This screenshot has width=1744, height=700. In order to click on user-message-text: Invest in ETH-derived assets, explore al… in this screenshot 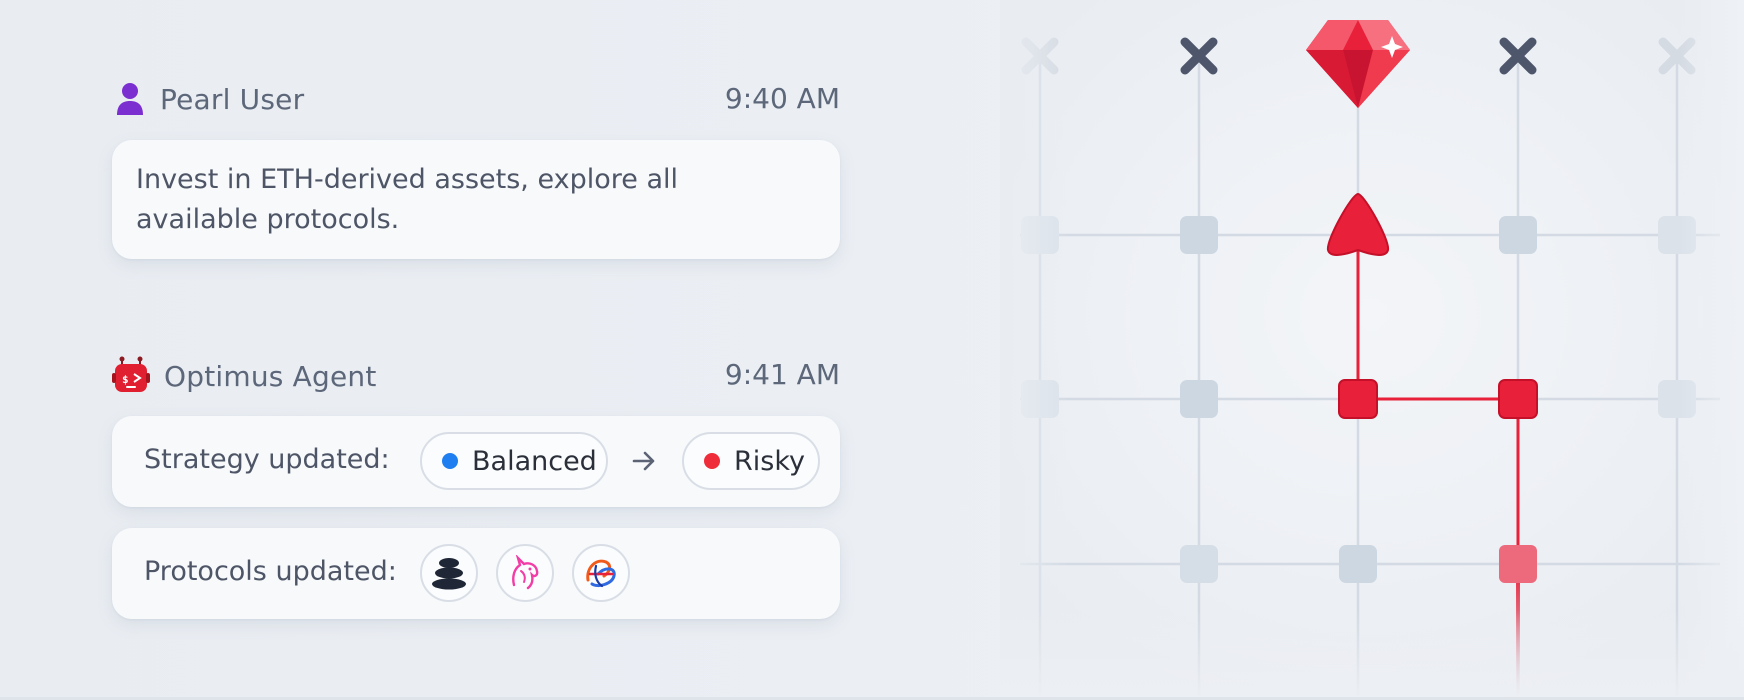, I will do `click(407, 199)`.